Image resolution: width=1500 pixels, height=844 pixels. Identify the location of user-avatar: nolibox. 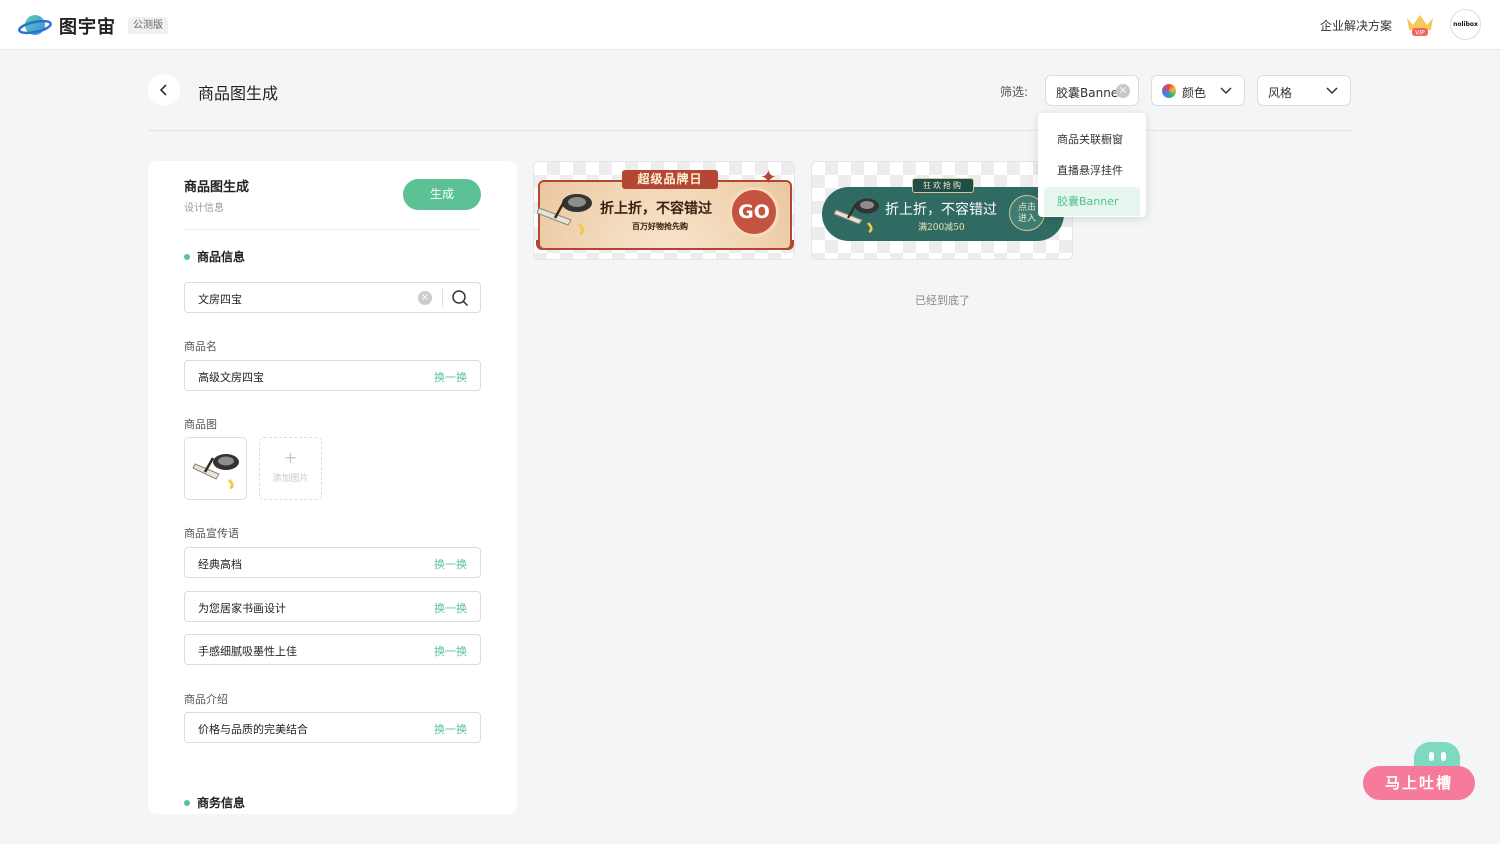
(1465, 24).